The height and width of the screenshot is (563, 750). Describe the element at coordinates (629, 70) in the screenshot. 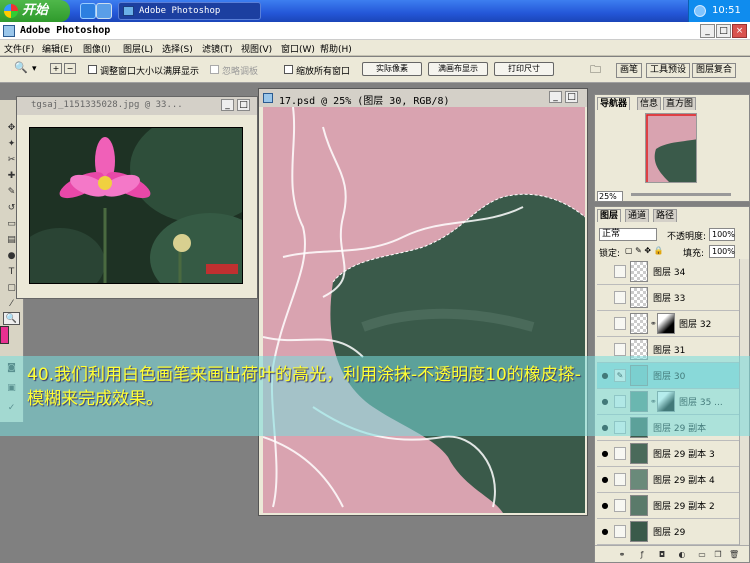

I see `tab-brushes: 画笔` at that location.